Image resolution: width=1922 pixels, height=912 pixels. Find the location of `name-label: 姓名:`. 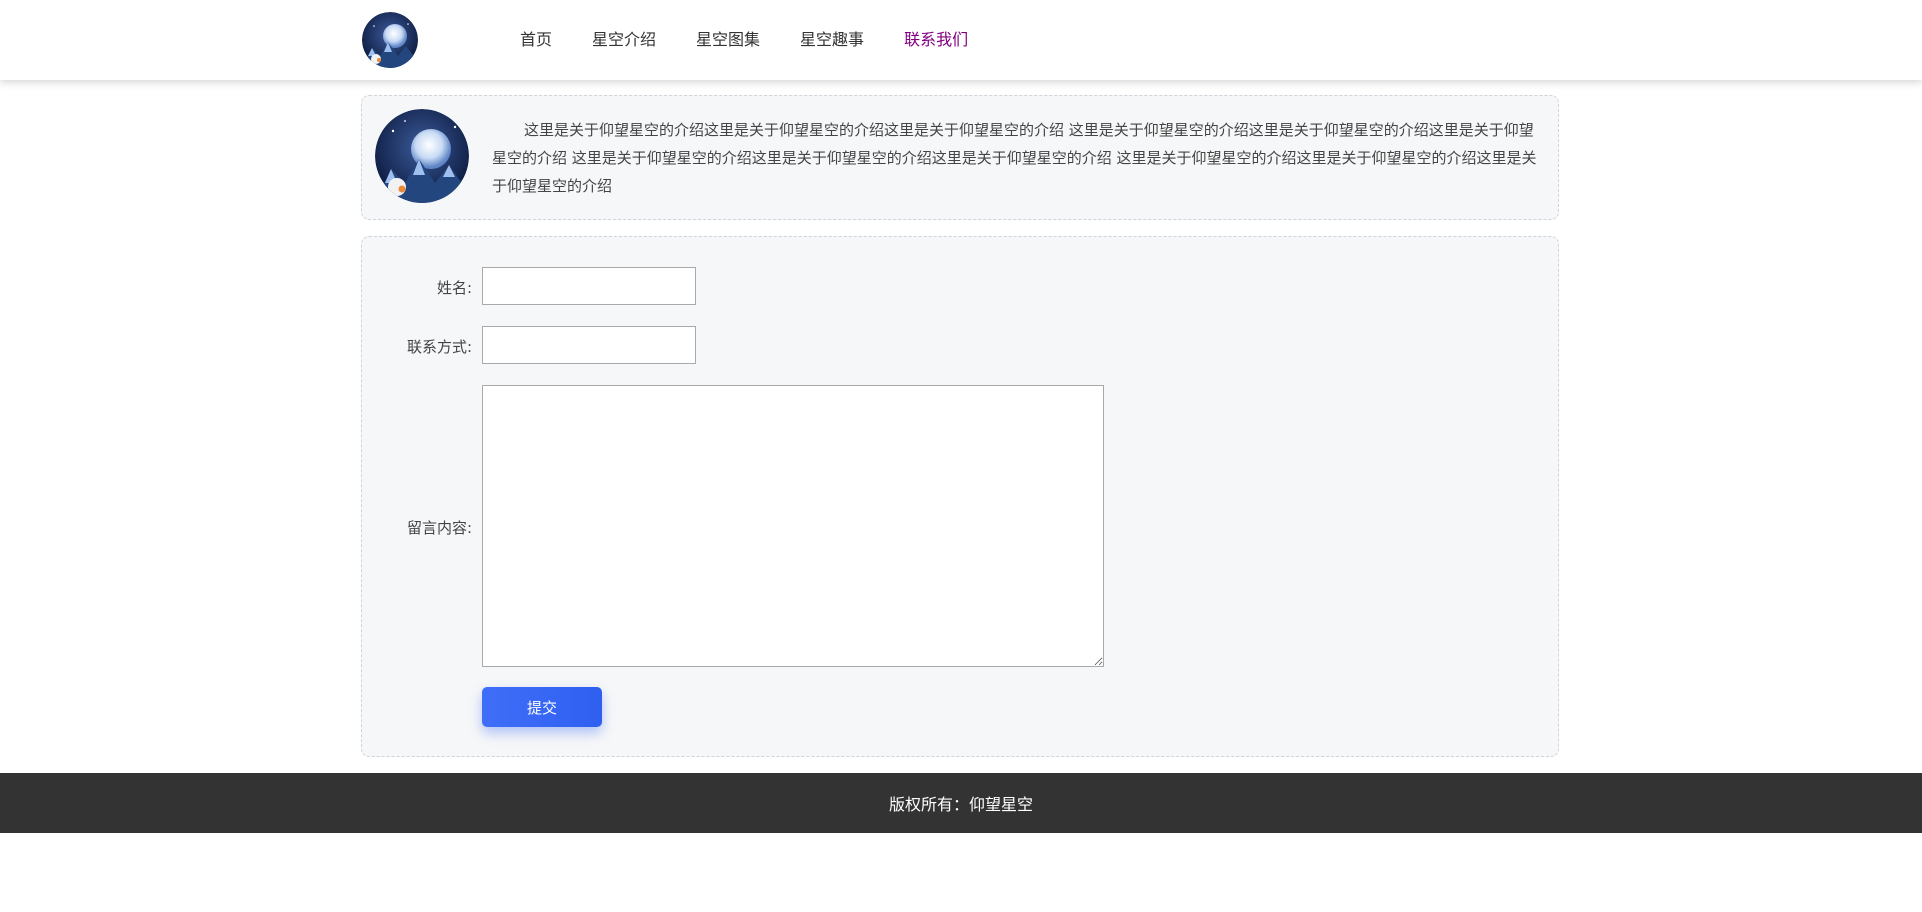

name-label: 姓名: is located at coordinates (454, 288).